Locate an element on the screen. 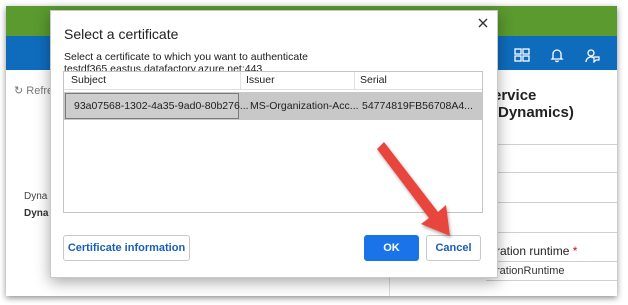  ok-button: OK is located at coordinates (391, 248).